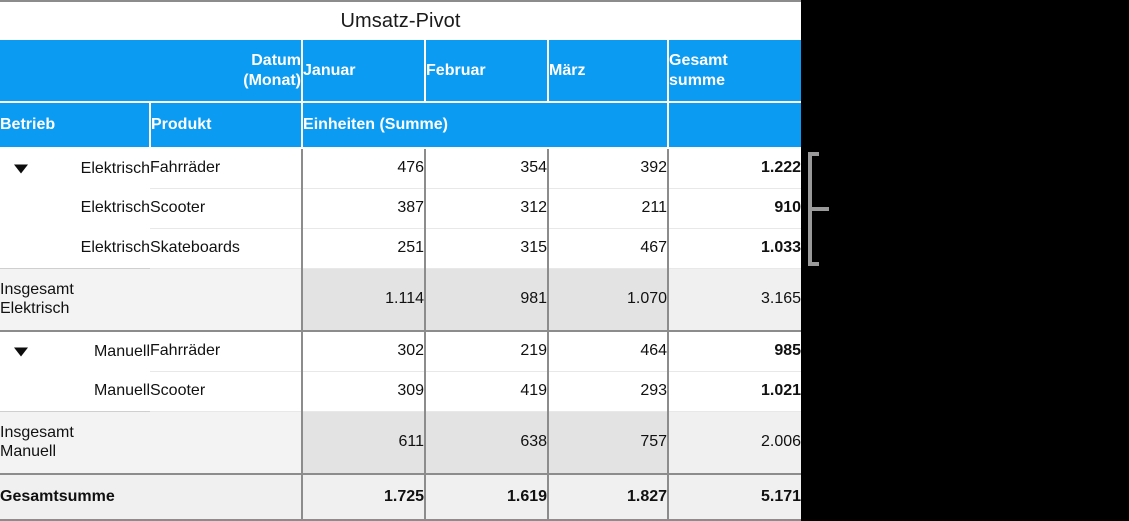  I want to click on cell-gesamtsumme: 985, so click(735, 351).